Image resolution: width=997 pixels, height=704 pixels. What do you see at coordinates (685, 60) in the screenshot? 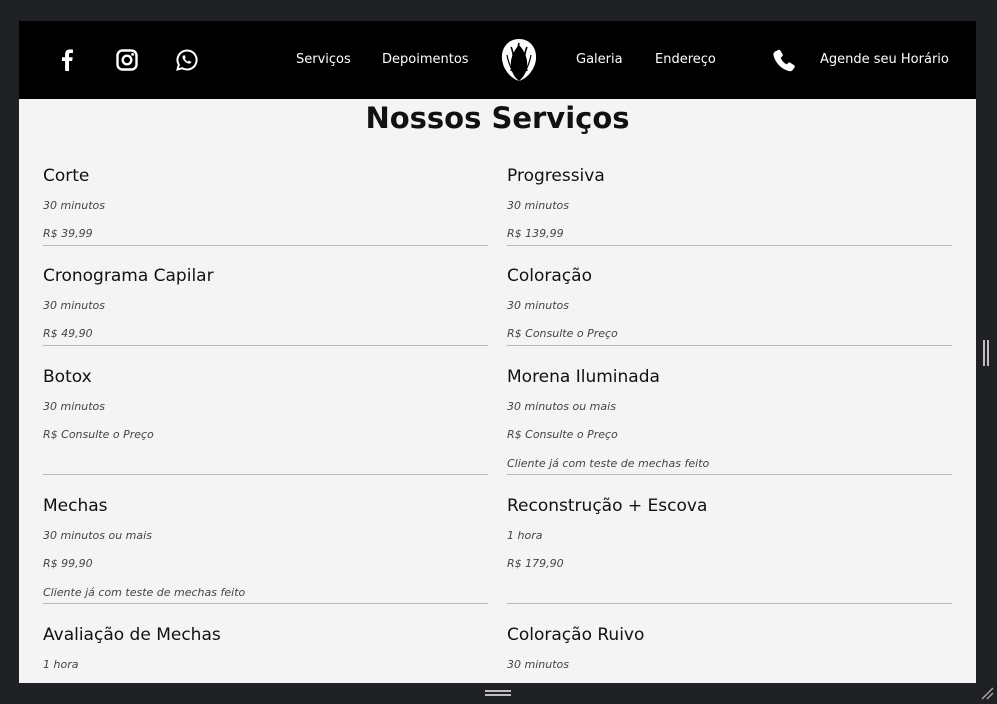
I see `nav-endereco-link: Endereço` at bounding box center [685, 60].